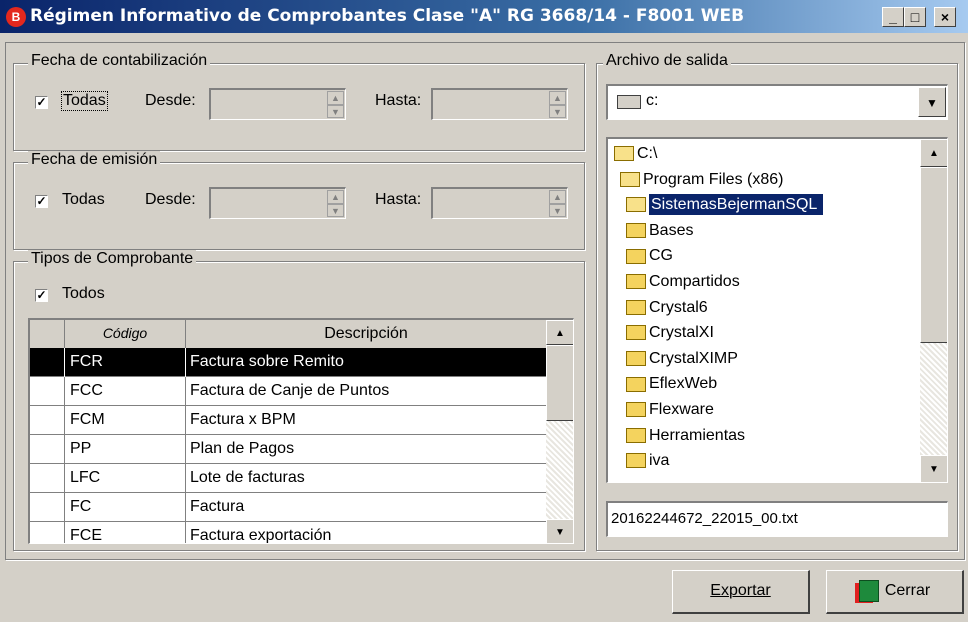 The height and width of the screenshot is (622, 968). Describe the element at coordinates (933, 255) in the screenshot. I see `folder-scroll-thumb` at that location.